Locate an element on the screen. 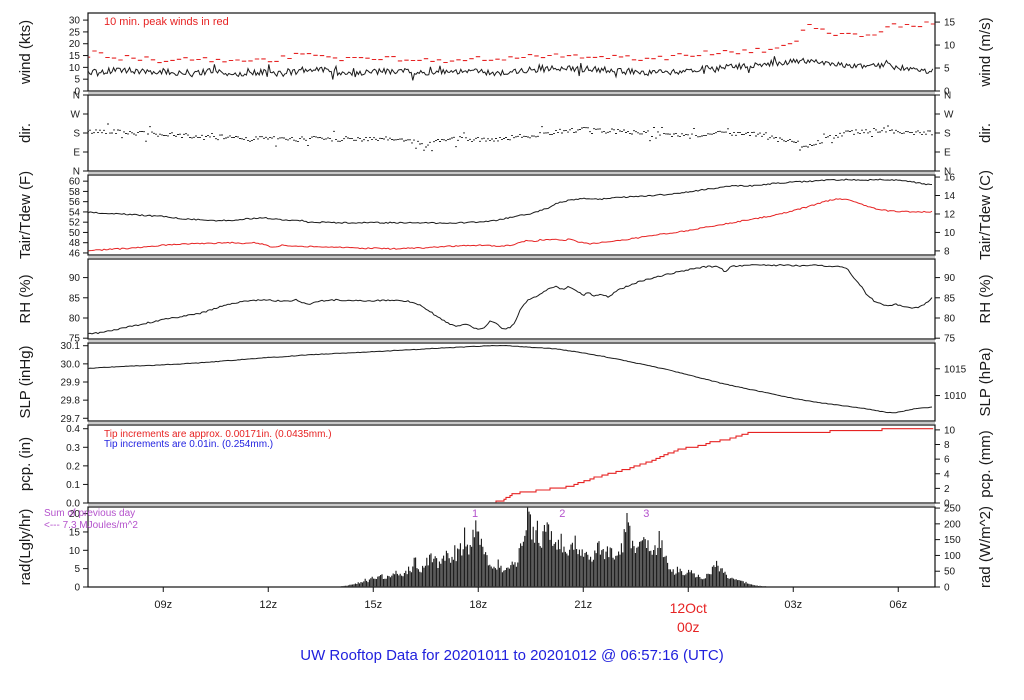 This screenshot has height=700, width=1024. xtick-label: 12z is located at coordinates (268, 605).